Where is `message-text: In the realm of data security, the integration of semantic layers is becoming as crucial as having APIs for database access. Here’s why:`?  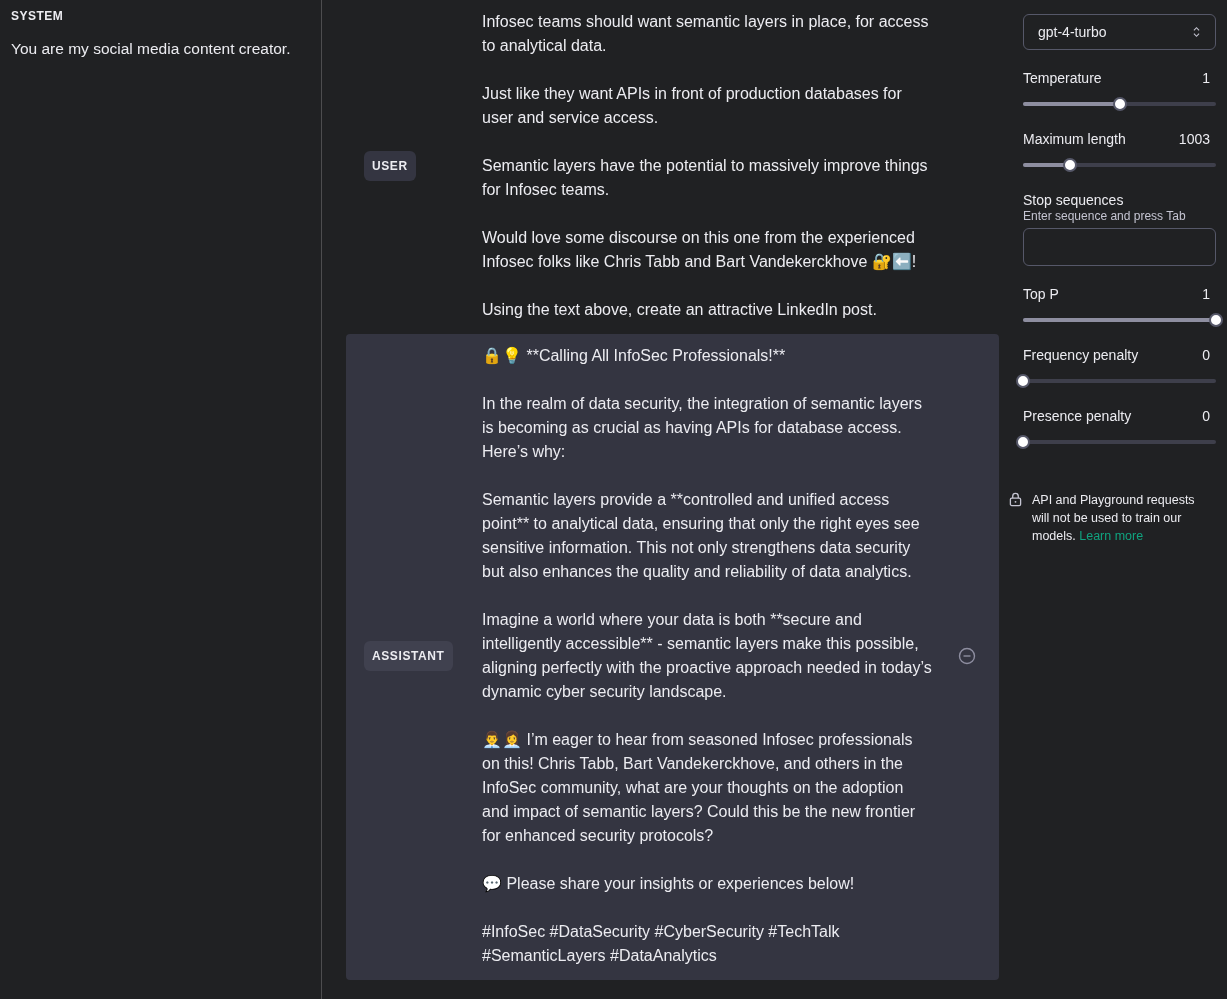 message-text: In the realm of data security, the integration of semantic layers is becoming as crucial as having APIs for database access. Here’s why: is located at coordinates (702, 428).